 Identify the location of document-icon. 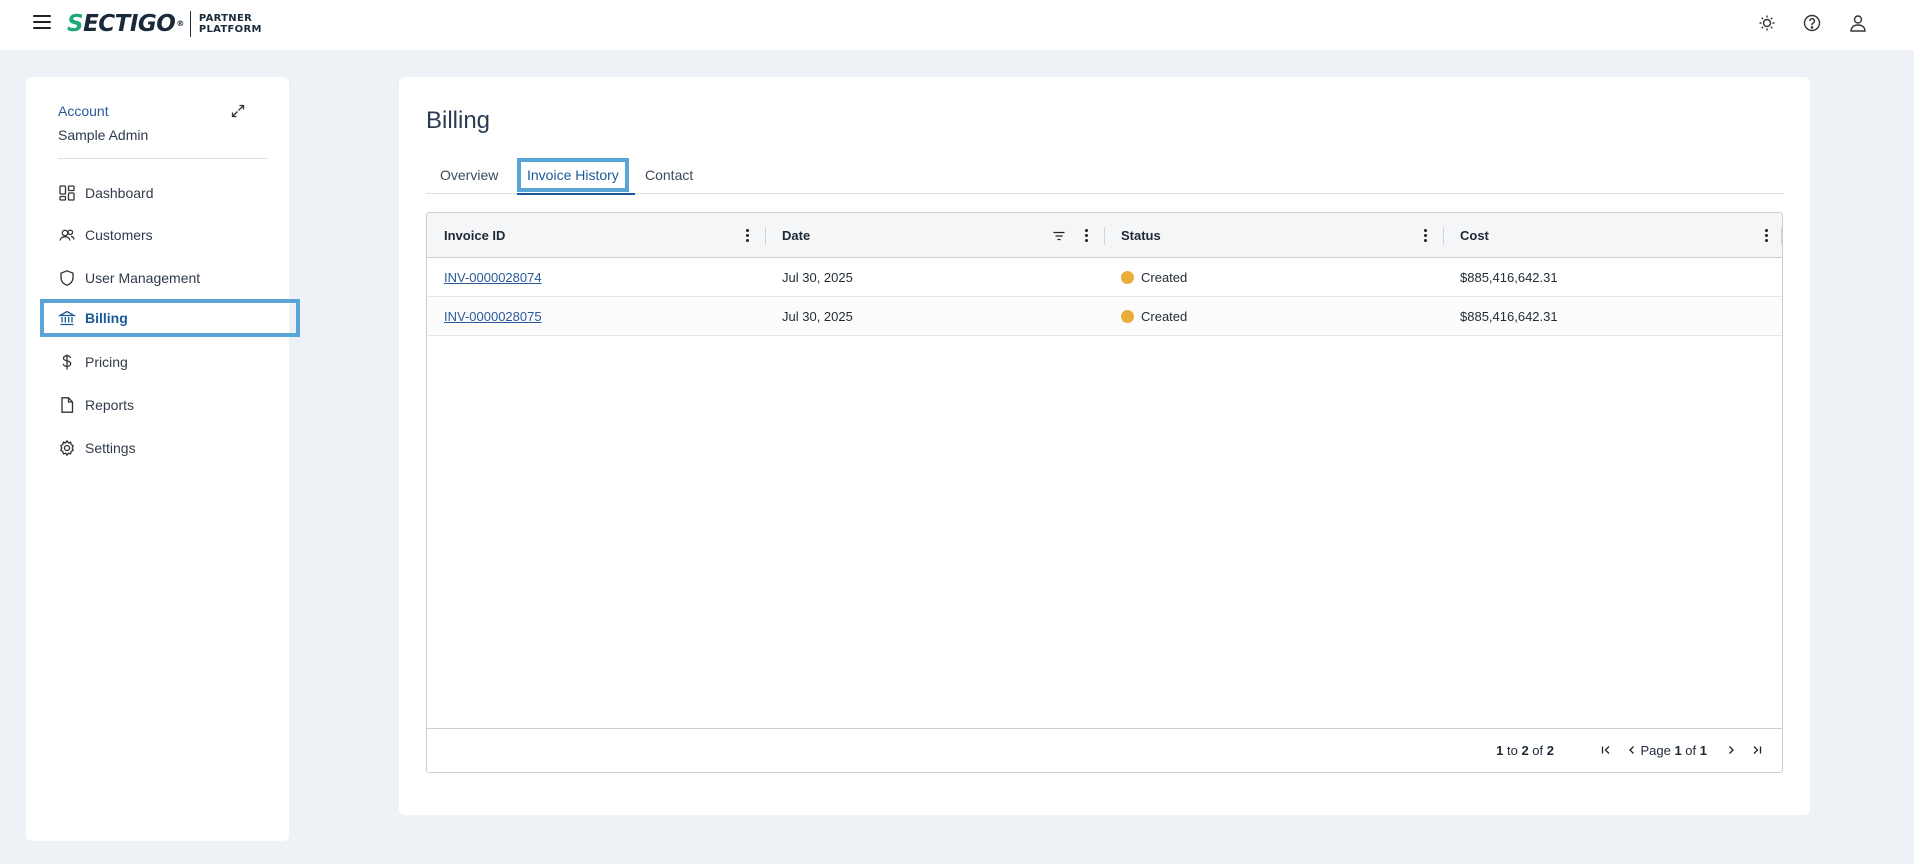
(67, 405).